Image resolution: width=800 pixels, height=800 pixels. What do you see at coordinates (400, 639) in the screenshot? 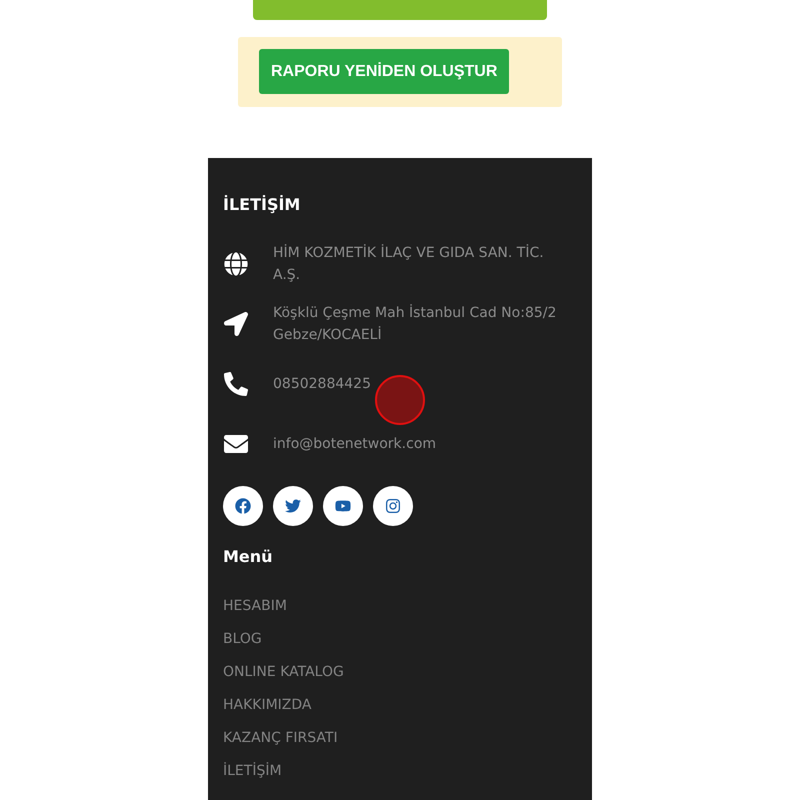
I see `menu-link: BLOG` at bounding box center [400, 639].